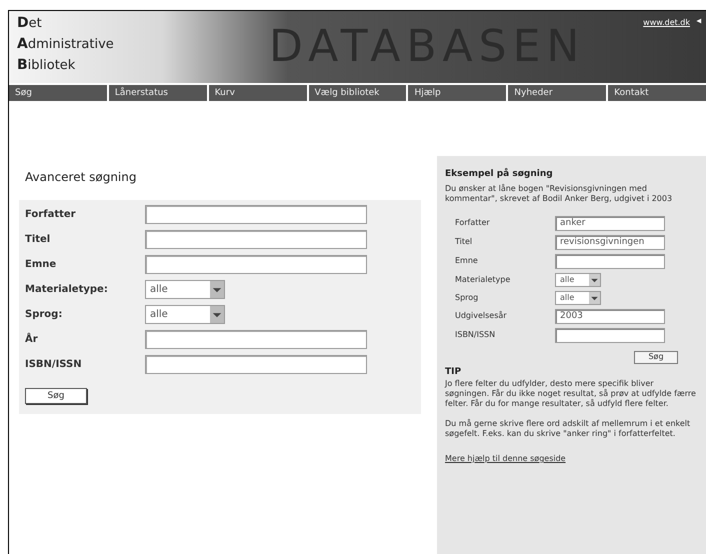 The width and height of the screenshot is (706, 554). I want to click on tip-text: Jo flere felter du udfylder, desto mere specifik bliver søgningen. Får du ikke noget resultat, så prøv at udfylde færre felter. Får du for mange resultater, så udfyld flere felter., so click(571, 394).